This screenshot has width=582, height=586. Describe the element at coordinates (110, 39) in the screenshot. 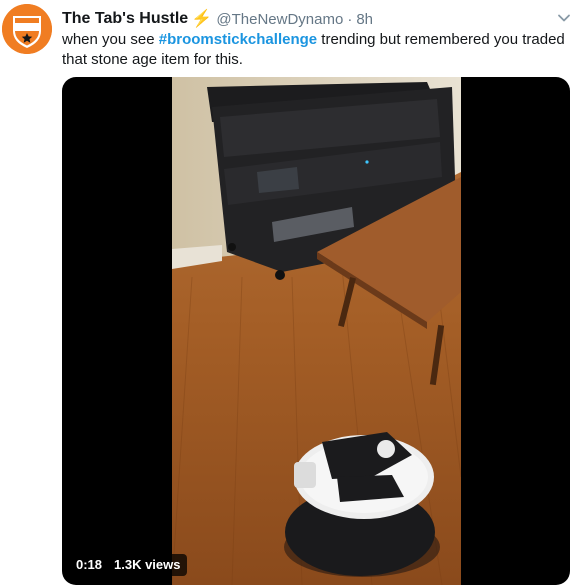

I see `tweet-text-before: when you see` at that location.